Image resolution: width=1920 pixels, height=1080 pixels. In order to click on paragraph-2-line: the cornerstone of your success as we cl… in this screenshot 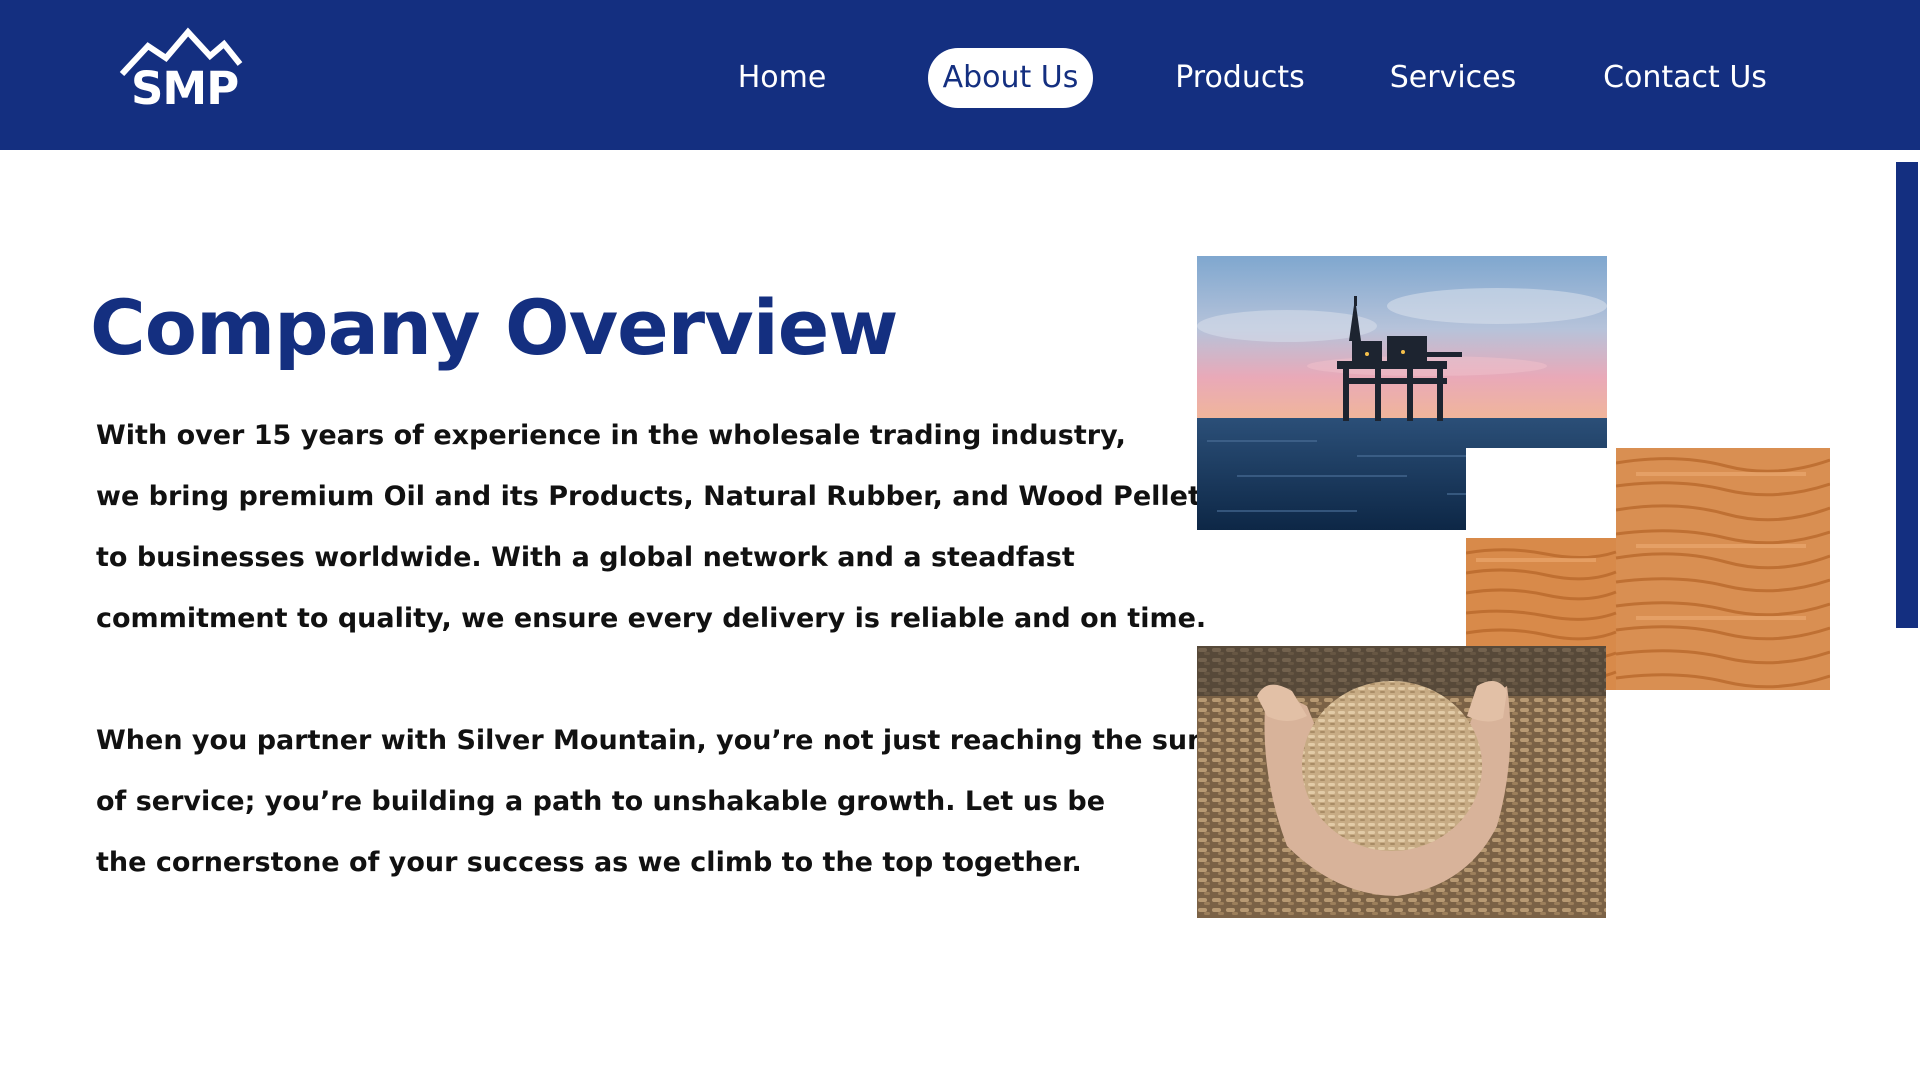, I will do `click(589, 862)`.